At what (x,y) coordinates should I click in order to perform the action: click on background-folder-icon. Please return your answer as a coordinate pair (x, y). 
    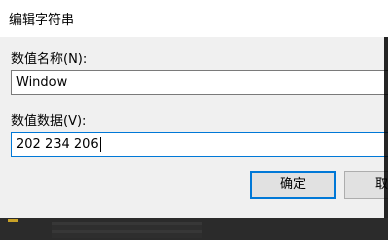
    Looking at the image, I should click on (13, 220).